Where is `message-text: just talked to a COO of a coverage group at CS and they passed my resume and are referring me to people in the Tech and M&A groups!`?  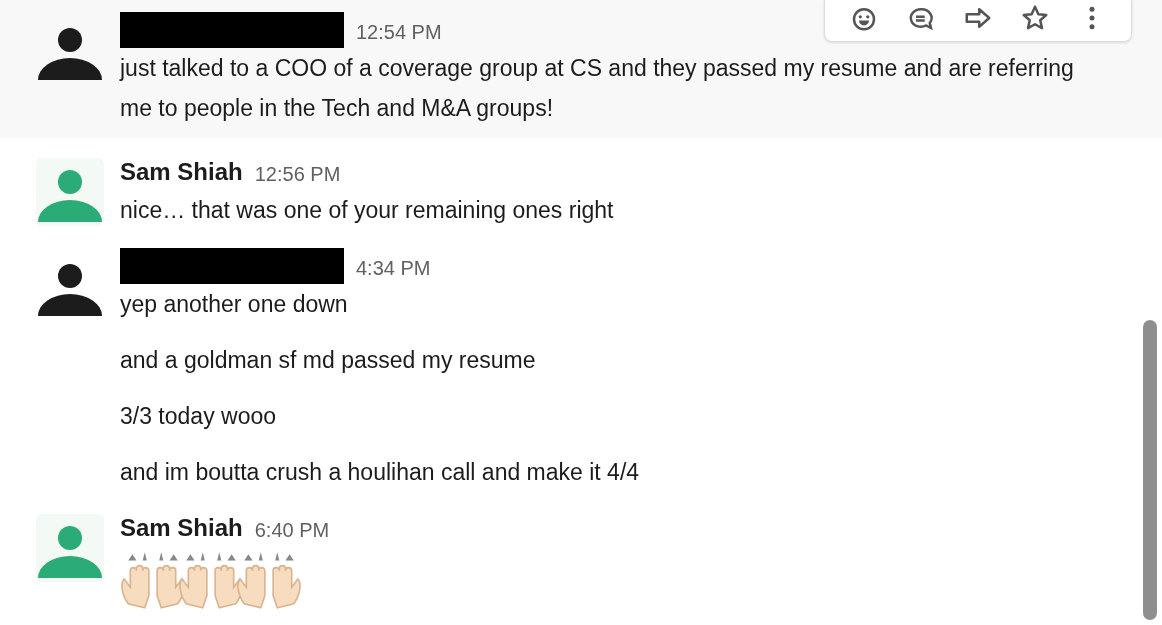 message-text: just talked to a COO of a coverage group at CS and they passed my resume and are referring me to people in the Tech and M&A groups! is located at coordinates (597, 88).